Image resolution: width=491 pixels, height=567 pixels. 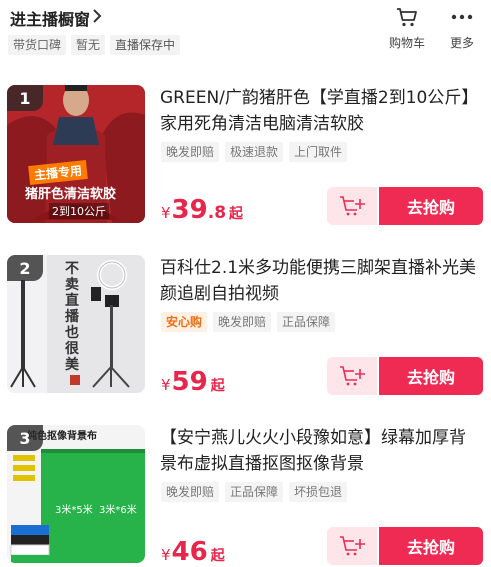 I want to click on reputation-value: 暂无, so click(x=88, y=45).